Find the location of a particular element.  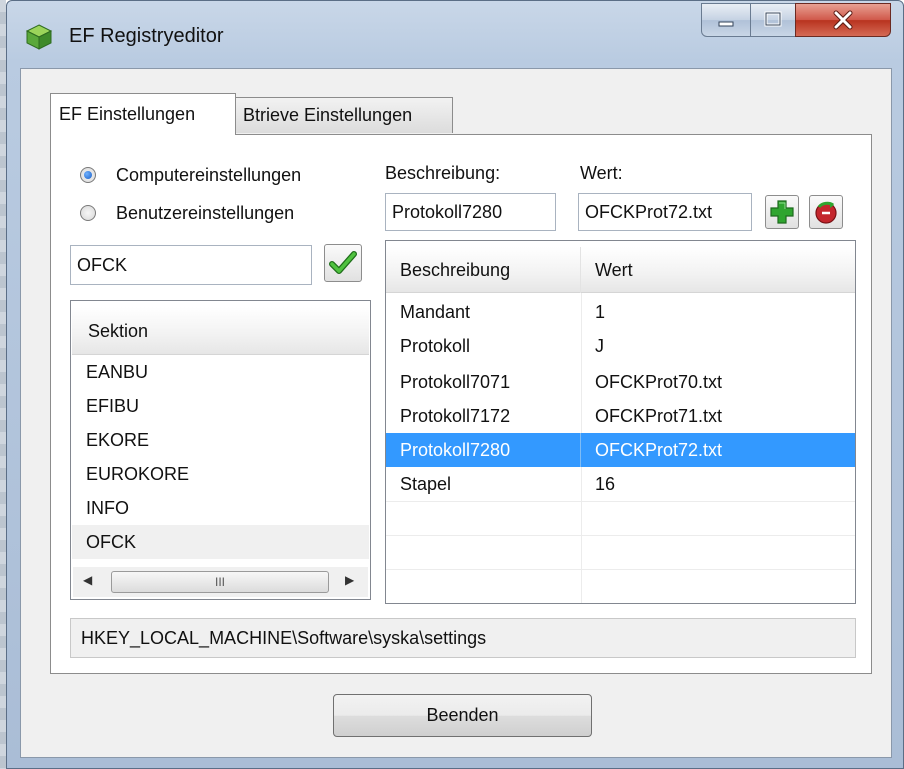

value-label: Wert: is located at coordinates (601, 173).